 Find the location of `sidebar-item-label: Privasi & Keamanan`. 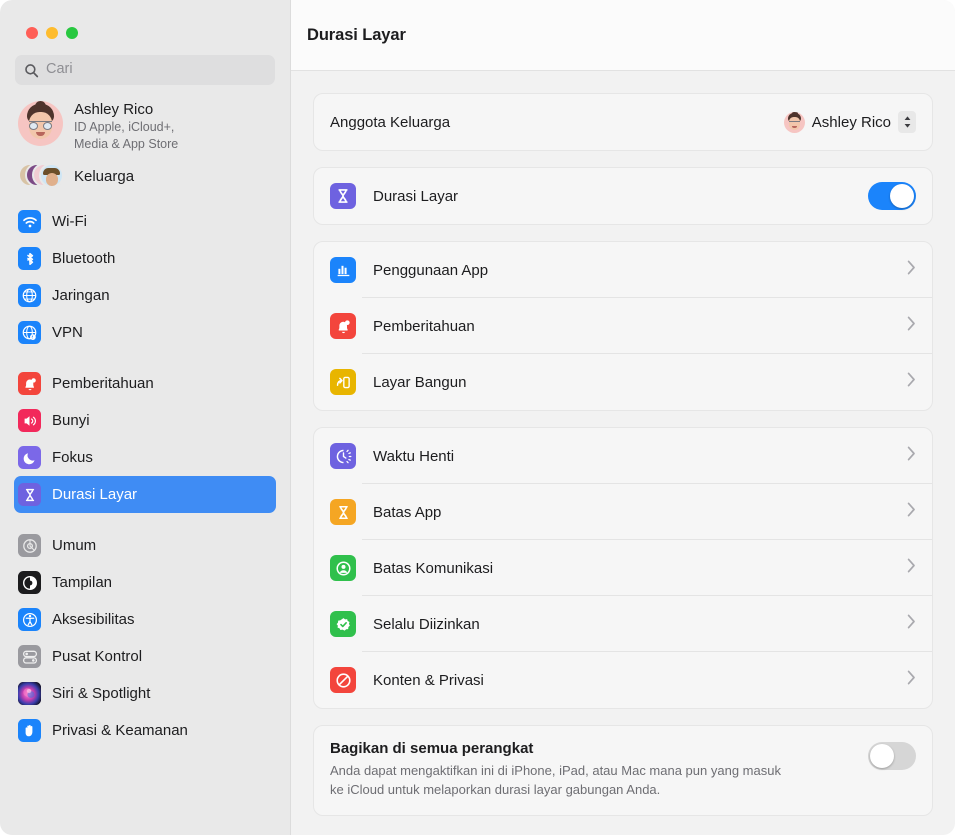

sidebar-item-label: Privasi & Keamanan is located at coordinates (120, 730).